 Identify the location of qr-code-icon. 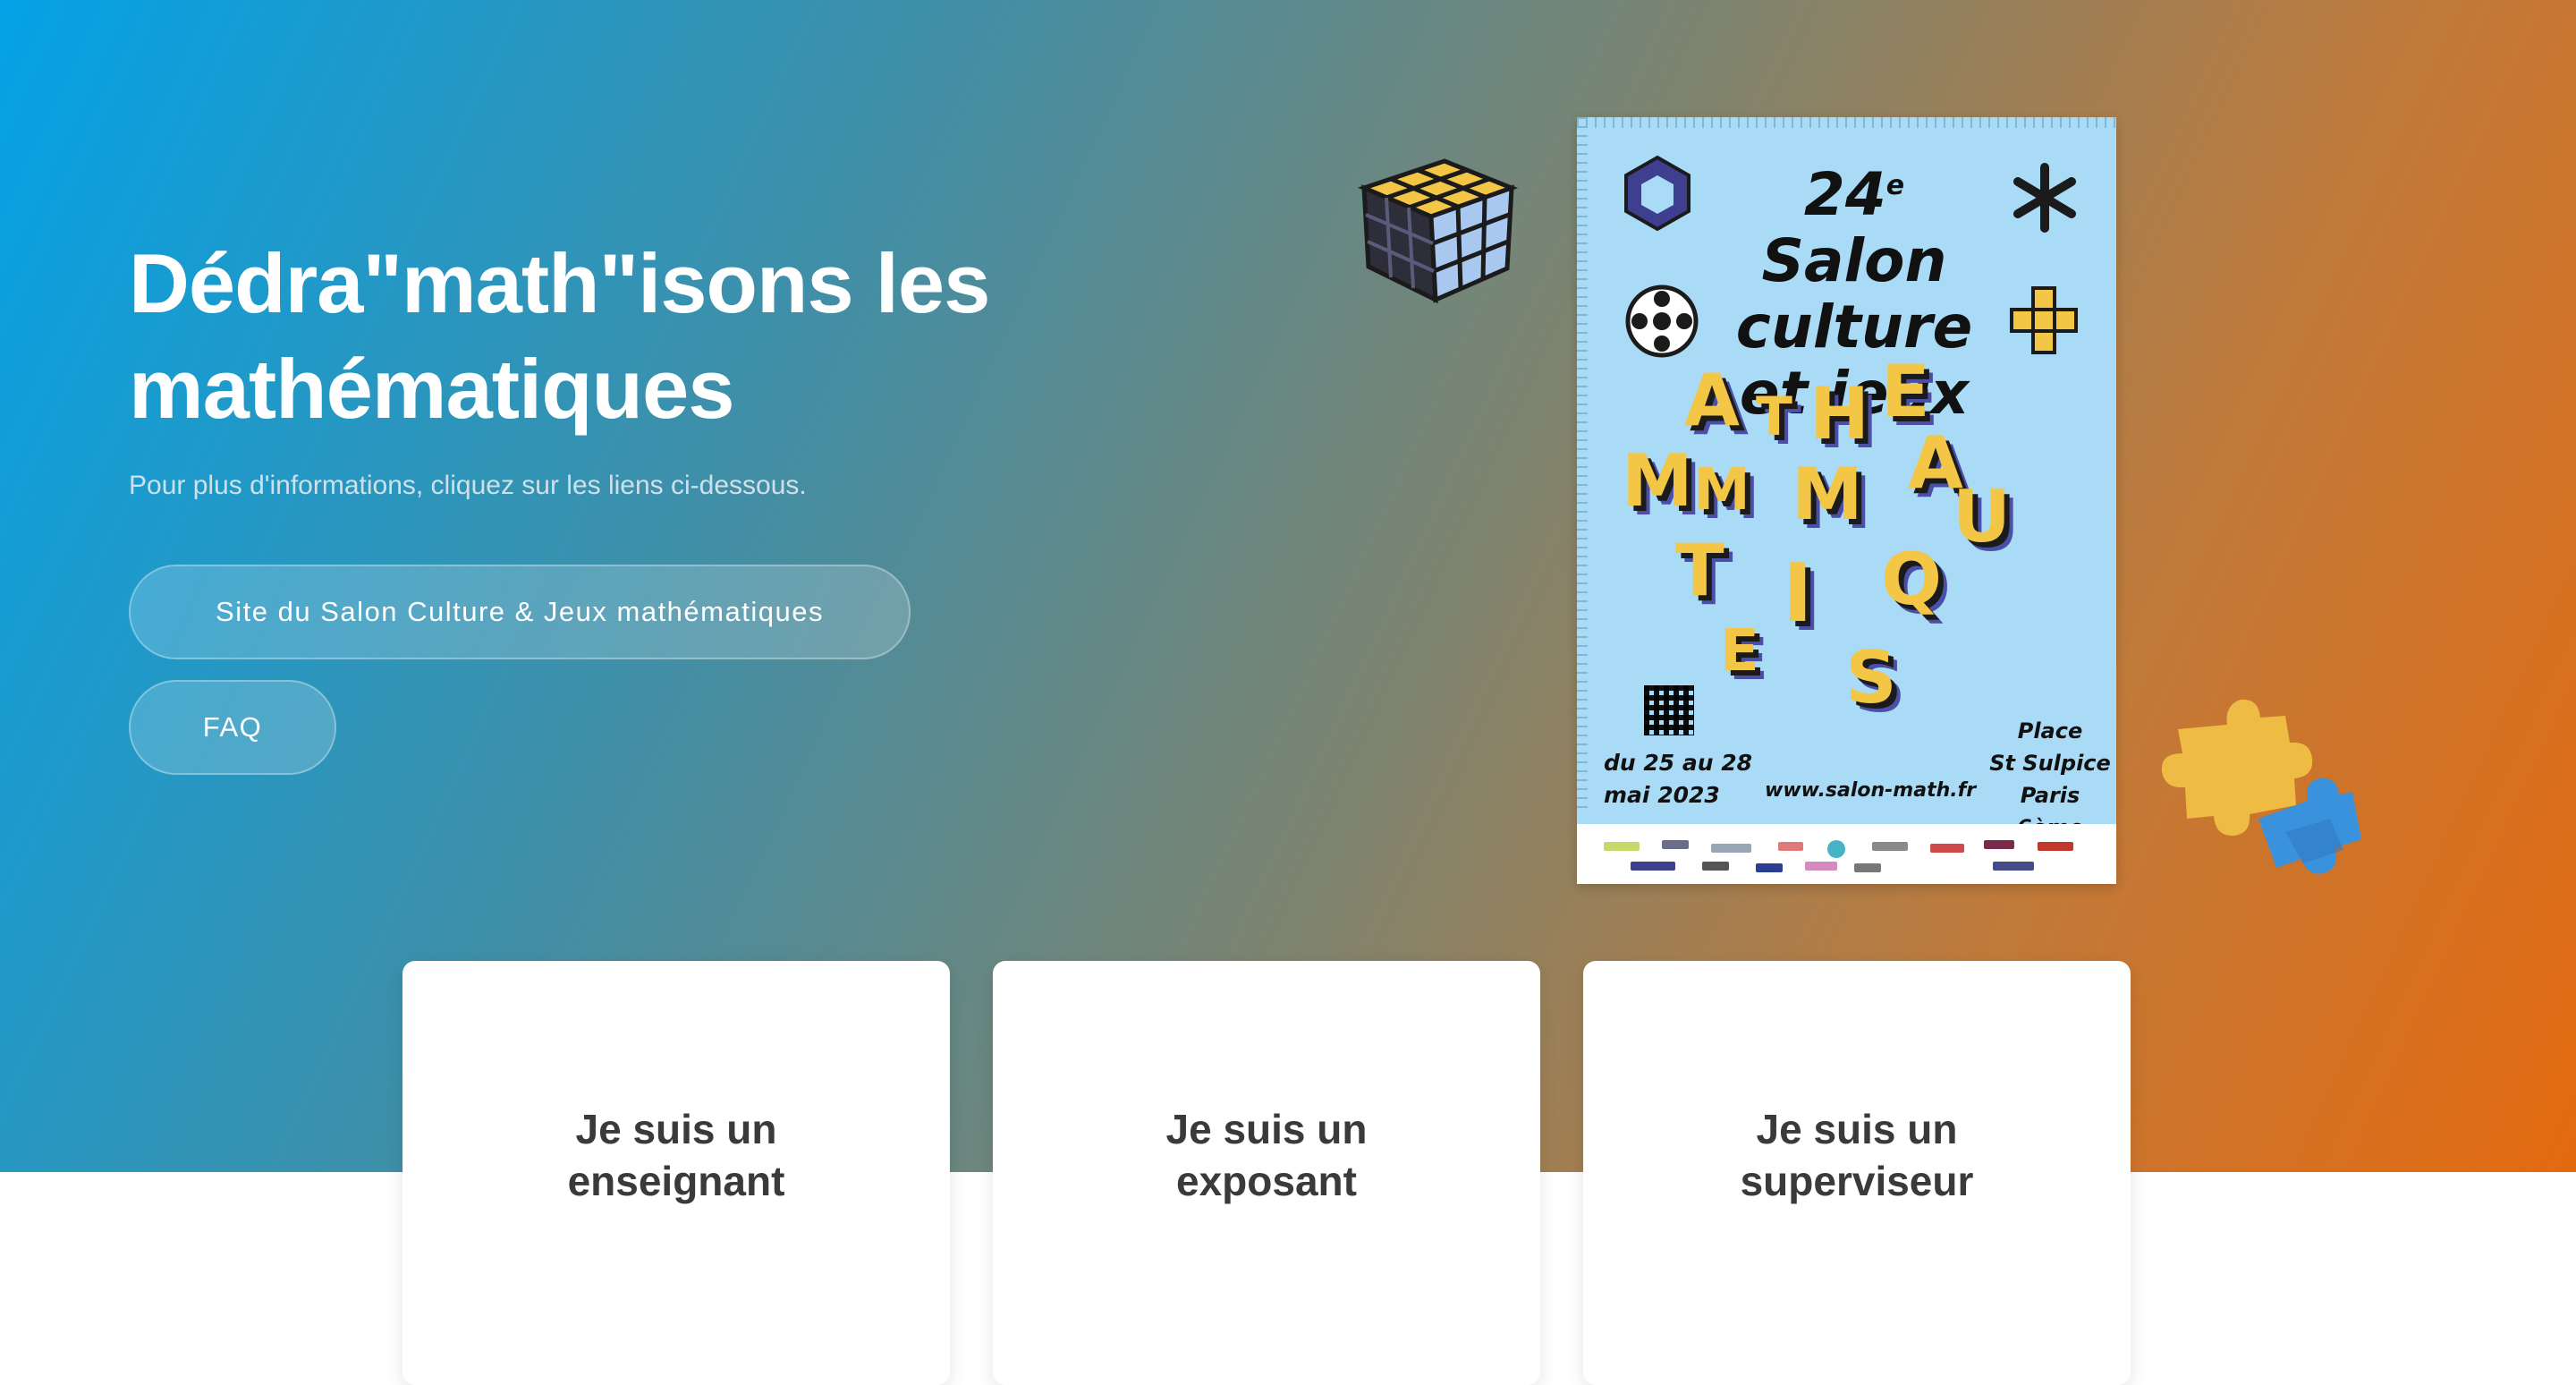
(1669, 710).